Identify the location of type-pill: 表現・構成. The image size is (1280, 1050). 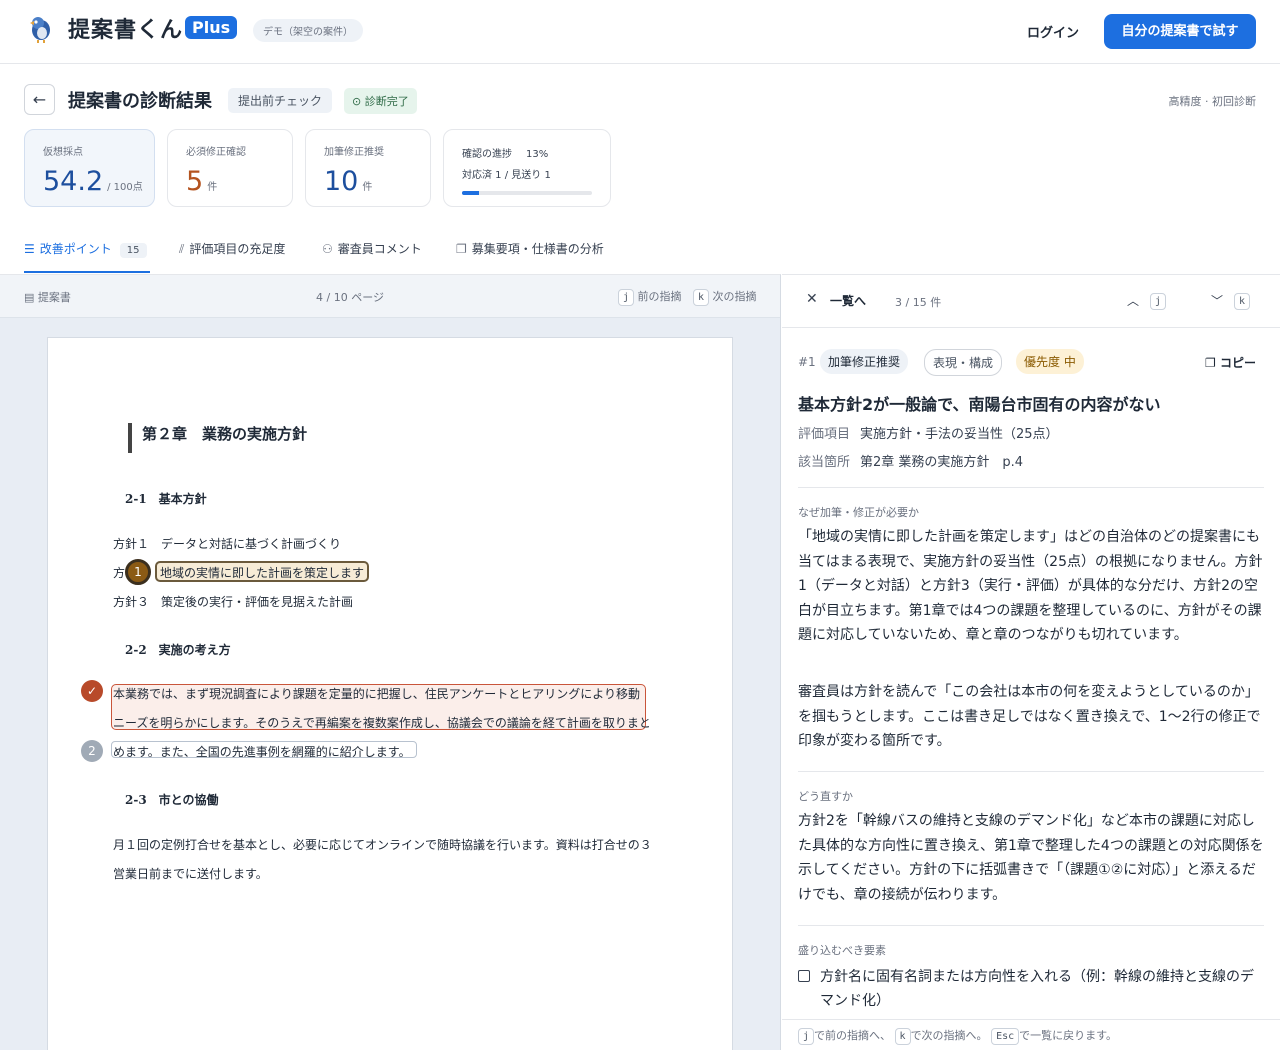
(963, 362).